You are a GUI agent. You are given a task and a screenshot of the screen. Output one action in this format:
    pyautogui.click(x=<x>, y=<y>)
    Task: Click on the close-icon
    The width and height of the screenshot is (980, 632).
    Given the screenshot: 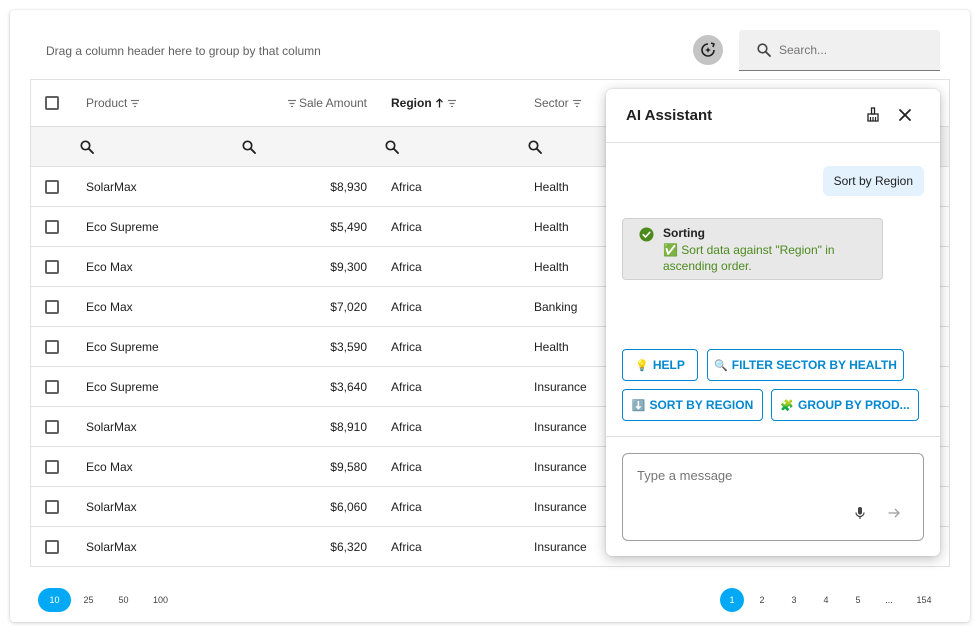 What is the action you would take?
    pyautogui.click(x=905, y=115)
    